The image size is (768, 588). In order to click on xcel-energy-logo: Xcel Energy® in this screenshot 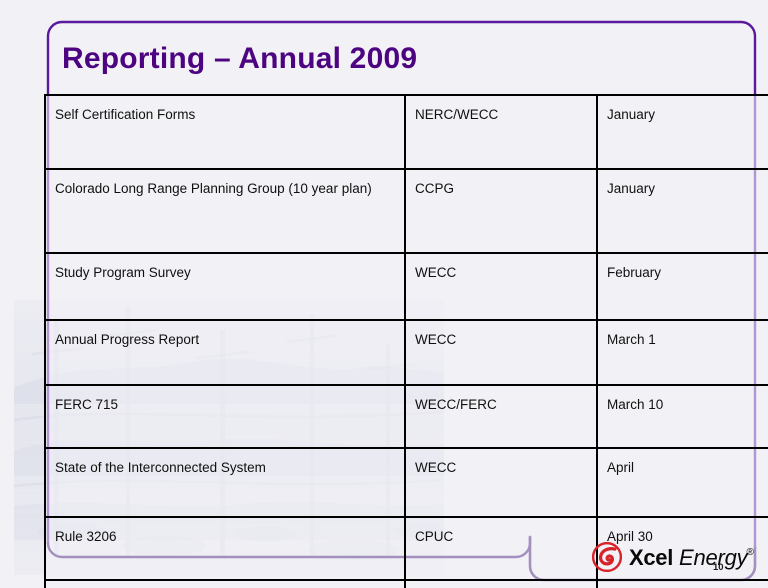, I will do `click(673, 557)`.